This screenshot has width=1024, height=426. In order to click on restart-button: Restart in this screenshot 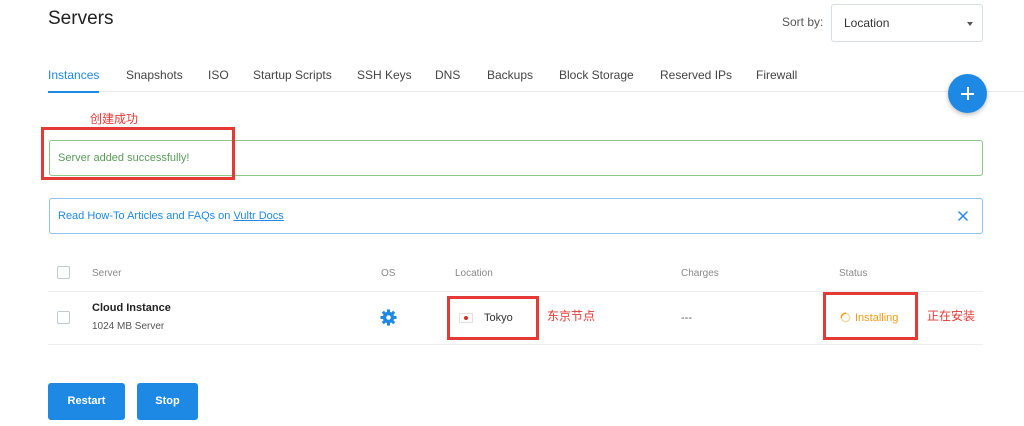, I will do `click(86, 401)`.